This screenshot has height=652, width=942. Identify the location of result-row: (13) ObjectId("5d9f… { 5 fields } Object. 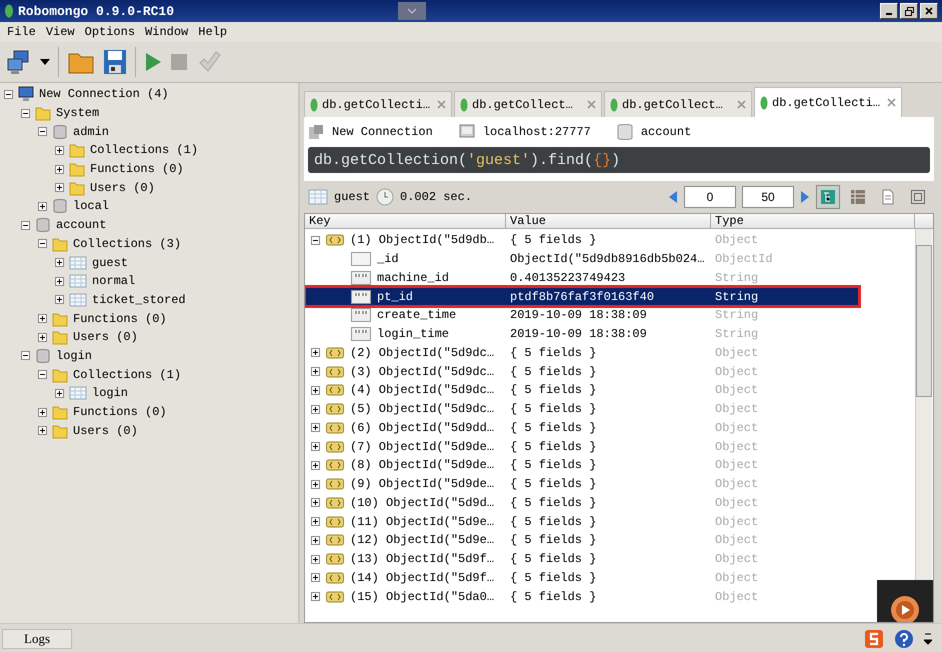
(582, 559).